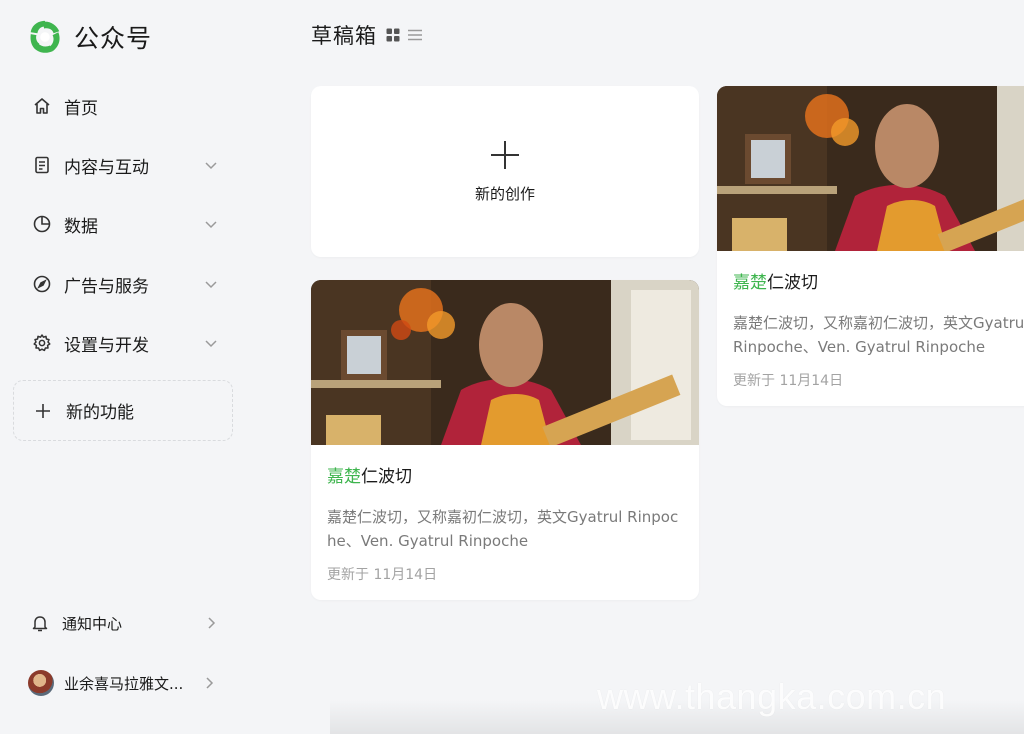 This screenshot has height=734, width=1024. I want to click on new-feature-label: 新的功能, so click(100, 413).